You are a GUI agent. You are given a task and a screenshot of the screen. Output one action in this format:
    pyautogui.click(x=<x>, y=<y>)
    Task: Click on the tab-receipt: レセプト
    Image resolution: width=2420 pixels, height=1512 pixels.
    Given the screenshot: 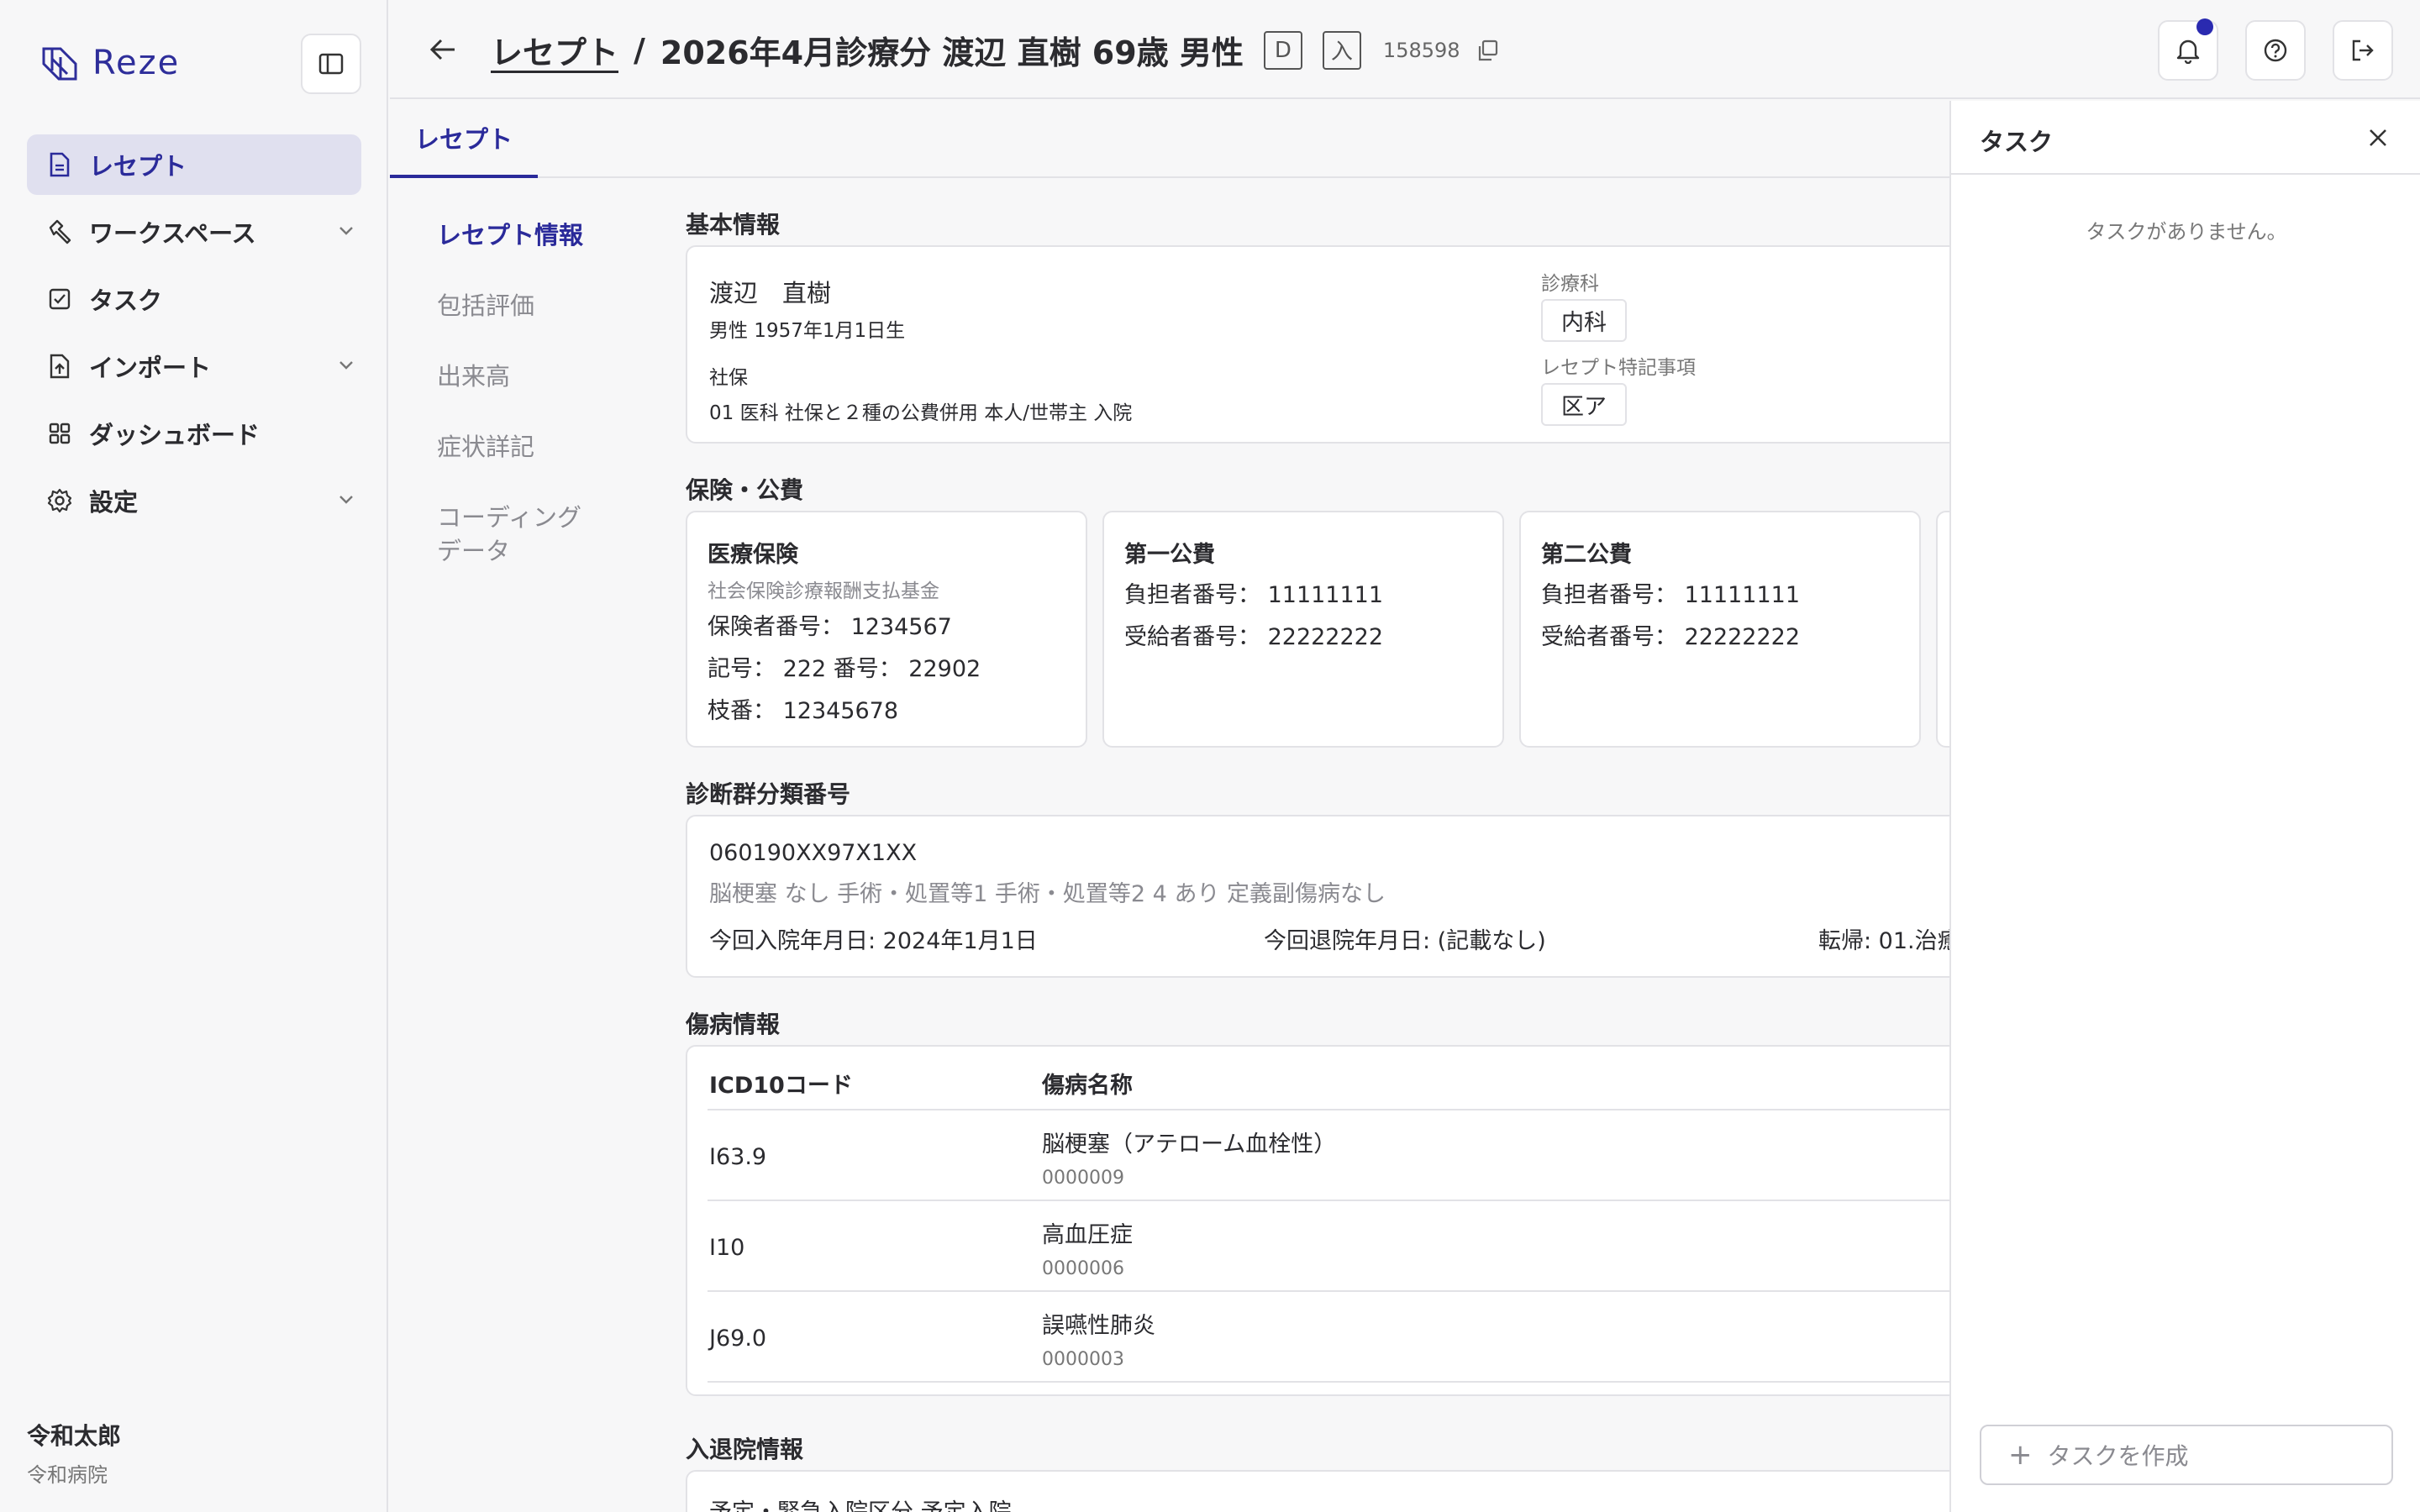 What is the action you would take?
    pyautogui.click(x=464, y=139)
    